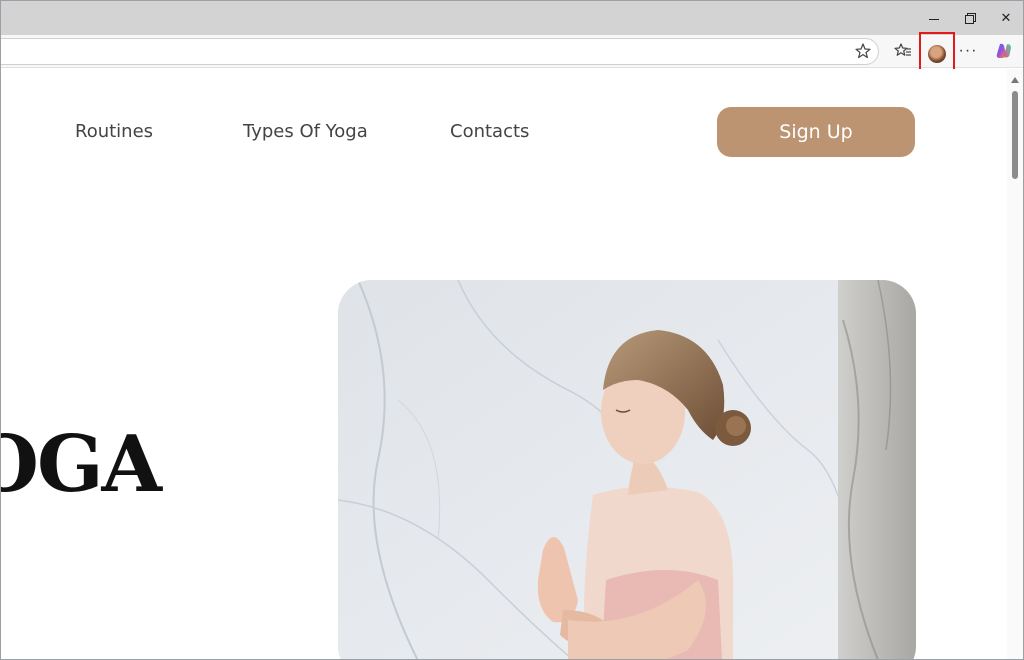  I want to click on nav-item-contacts: Contacts, so click(489, 131).